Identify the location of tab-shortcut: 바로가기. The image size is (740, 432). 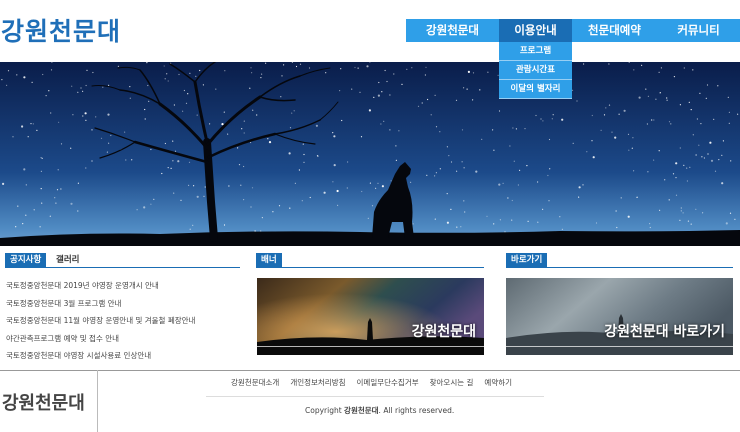
(527, 260).